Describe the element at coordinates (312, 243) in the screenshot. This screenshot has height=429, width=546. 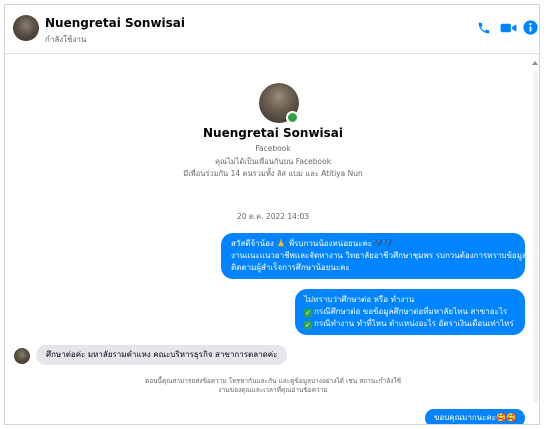
I see `message-line: สวัสดีจ้าน้อง 🙏 พี่รบกวนน้องหน่อยนะคะ💙💙` at that location.